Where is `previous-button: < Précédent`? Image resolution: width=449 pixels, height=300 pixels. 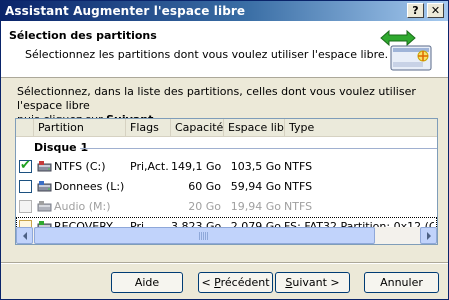
previous-button: < Précédent is located at coordinates (235, 282).